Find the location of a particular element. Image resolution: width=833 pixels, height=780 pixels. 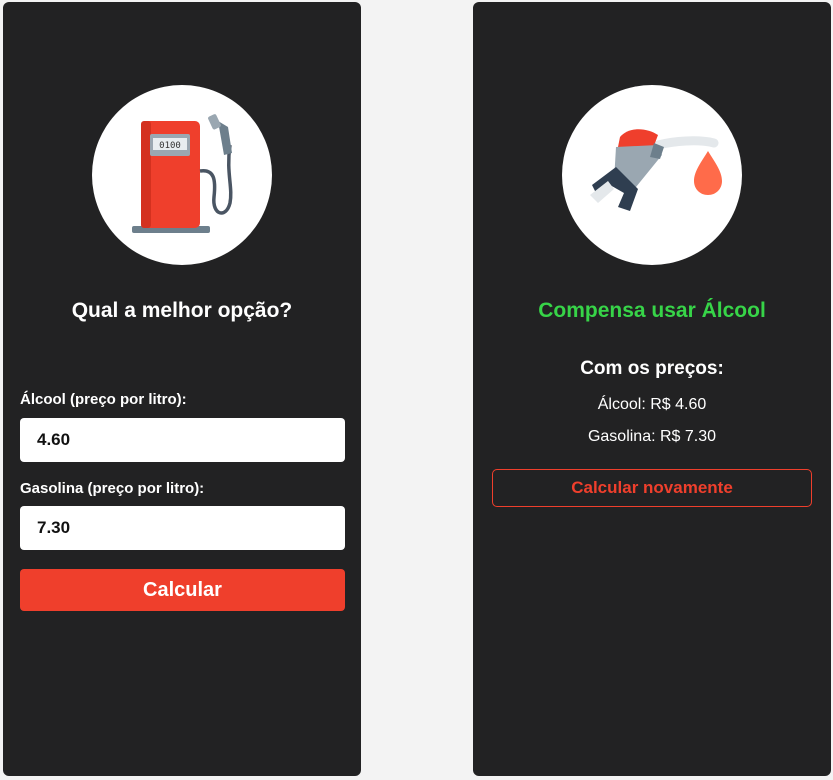

alcohol-price-text: Álcool: R$ 4.60 is located at coordinates (652, 404).